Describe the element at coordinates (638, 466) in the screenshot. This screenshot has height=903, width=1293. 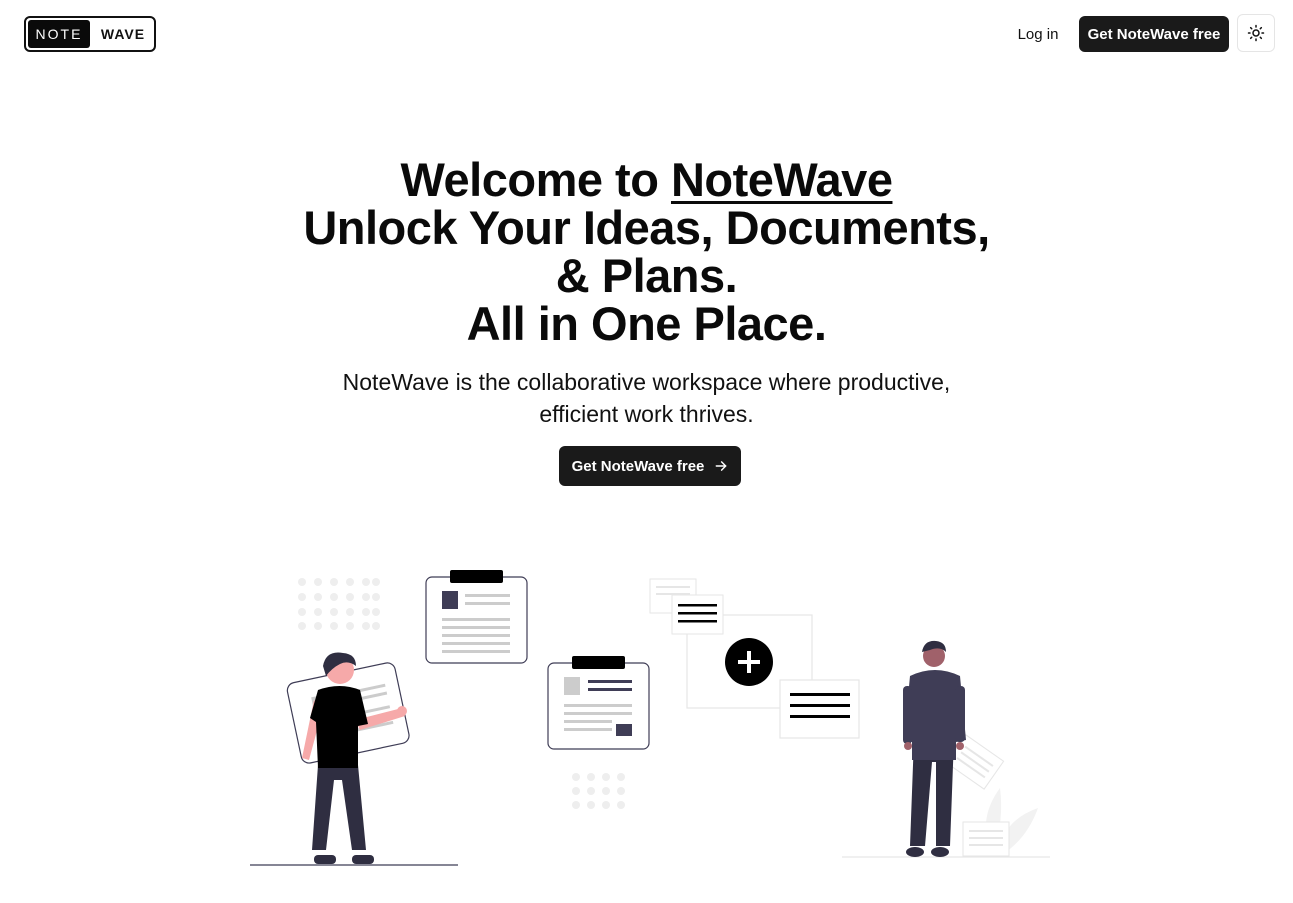
I see `hero-cta-label: Get NoteWave free` at that location.